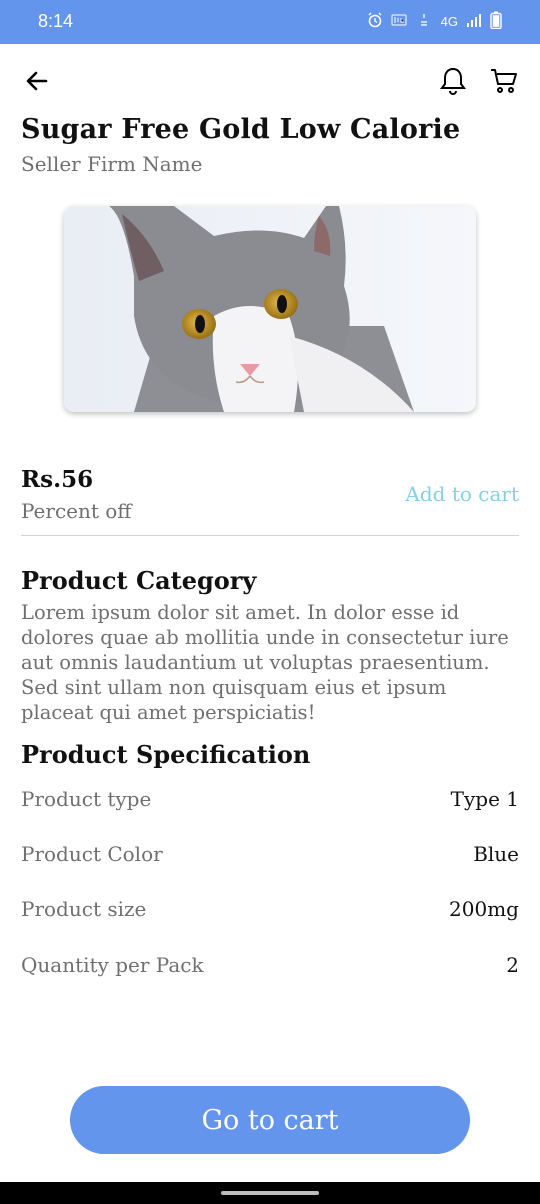 This screenshot has width=540, height=1204. What do you see at coordinates (270, 912) in the screenshot?
I see `spec-row-product-size: Product size 200mg` at bounding box center [270, 912].